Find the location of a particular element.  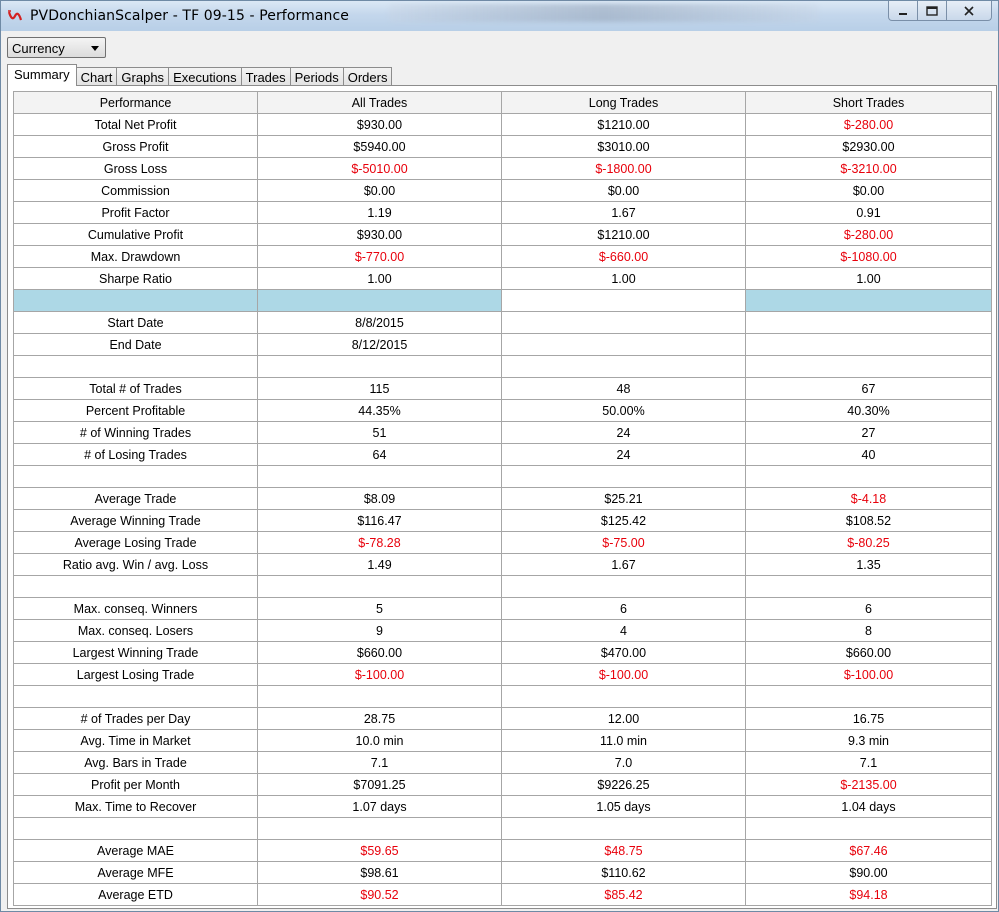

cell-long: 1.05 days is located at coordinates (623, 806).